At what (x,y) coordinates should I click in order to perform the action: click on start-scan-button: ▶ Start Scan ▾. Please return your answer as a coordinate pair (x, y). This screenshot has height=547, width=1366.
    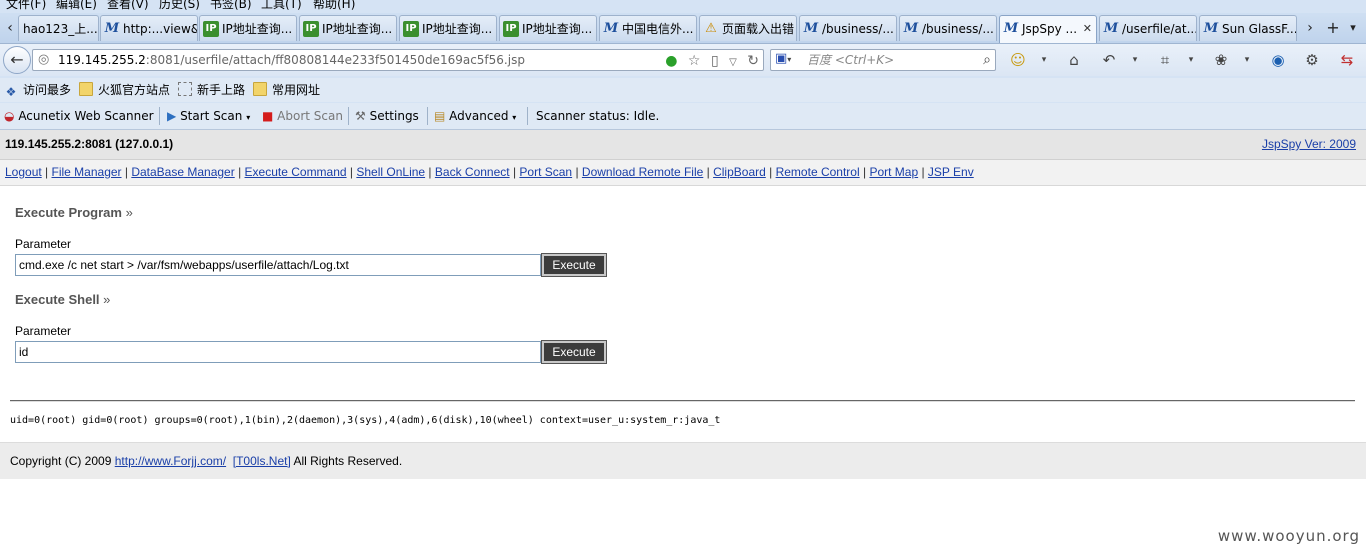
    Looking at the image, I should click on (208, 116).